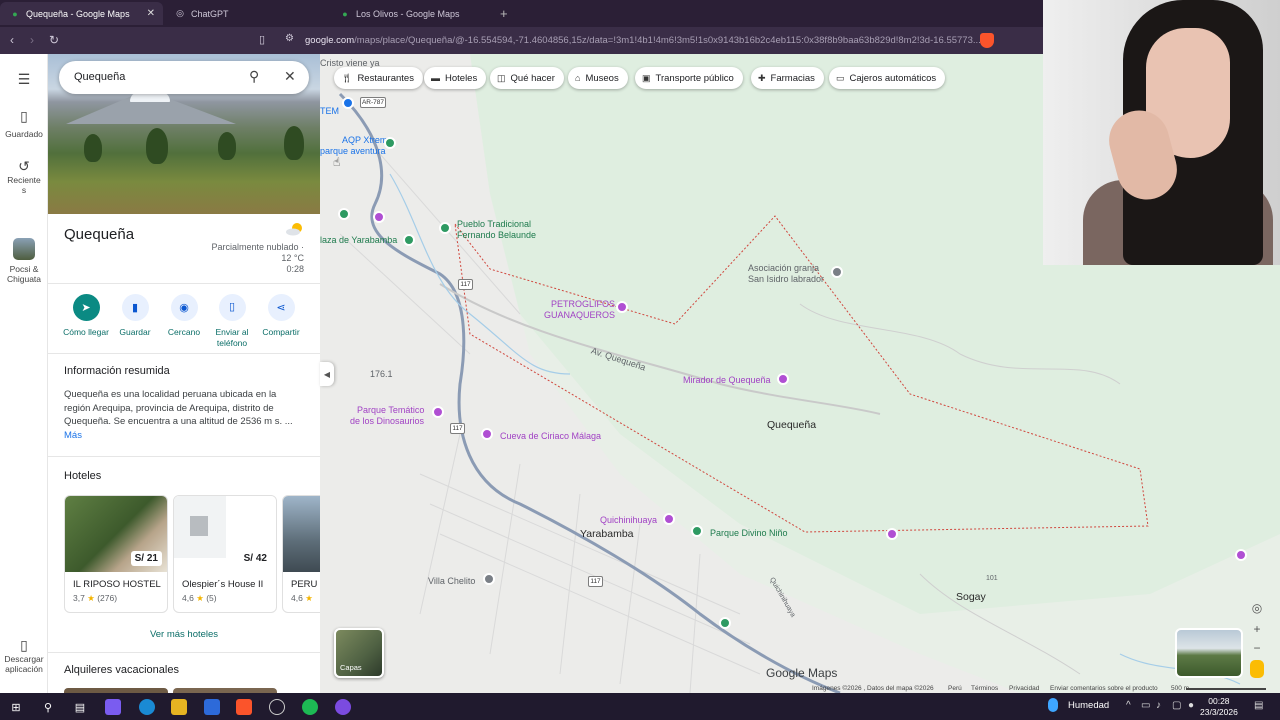 The height and width of the screenshot is (720, 1280). I want to click on tab-los-olivos: ● Los Olivos - Google Maps, so click(412, 13).